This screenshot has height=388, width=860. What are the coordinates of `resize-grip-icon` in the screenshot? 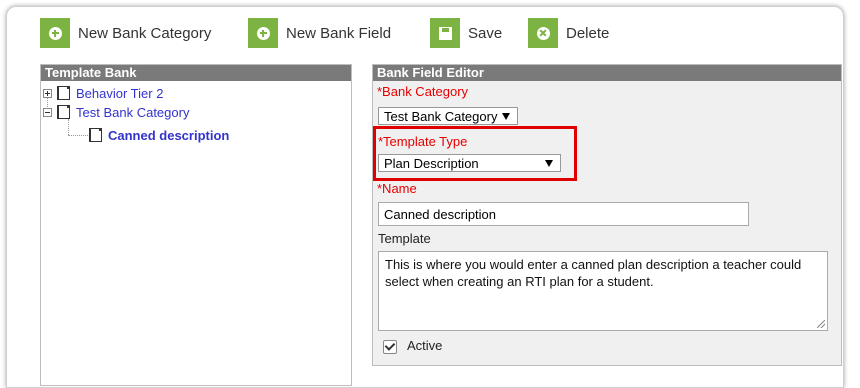 It's located at (821, 324).